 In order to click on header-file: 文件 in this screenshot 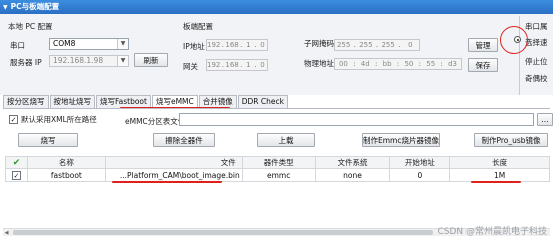, I will do `click(173, 162)`.